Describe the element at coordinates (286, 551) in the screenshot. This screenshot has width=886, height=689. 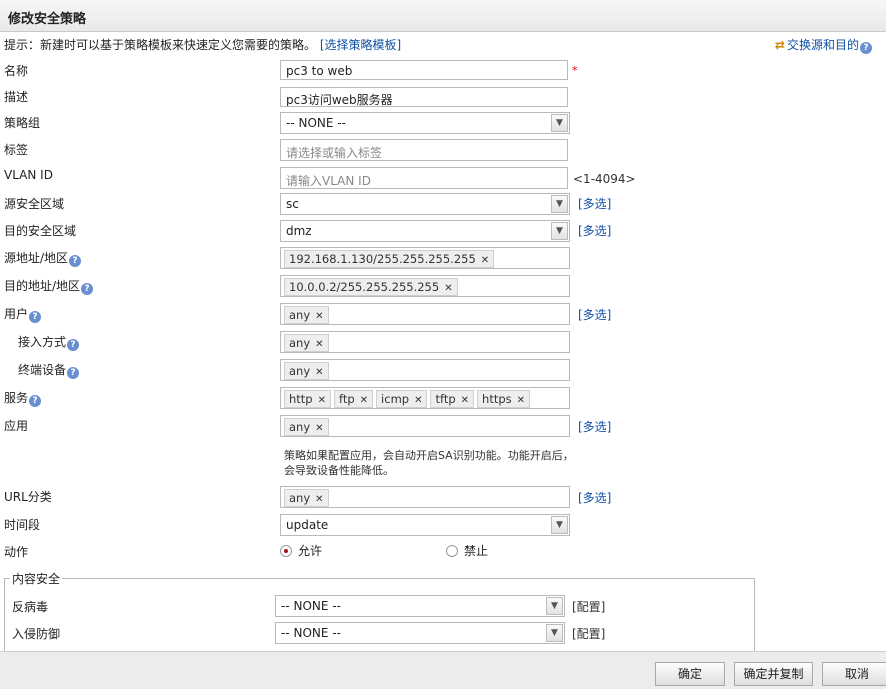
I see `radio-checked-icon` at that location.